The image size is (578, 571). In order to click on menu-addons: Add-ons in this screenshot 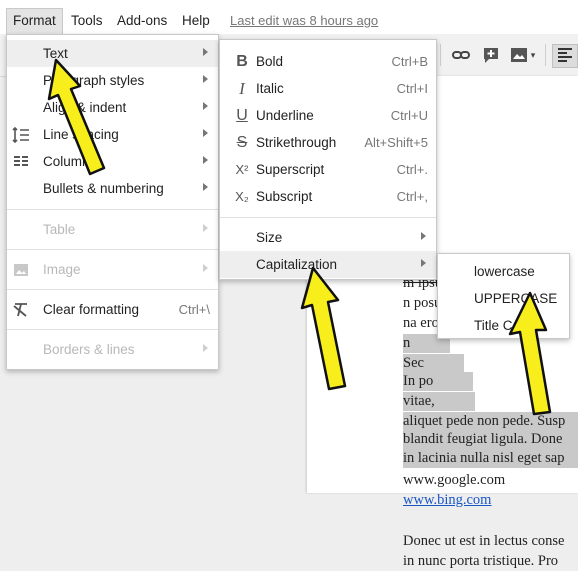, I will do `click(142, 21)`.